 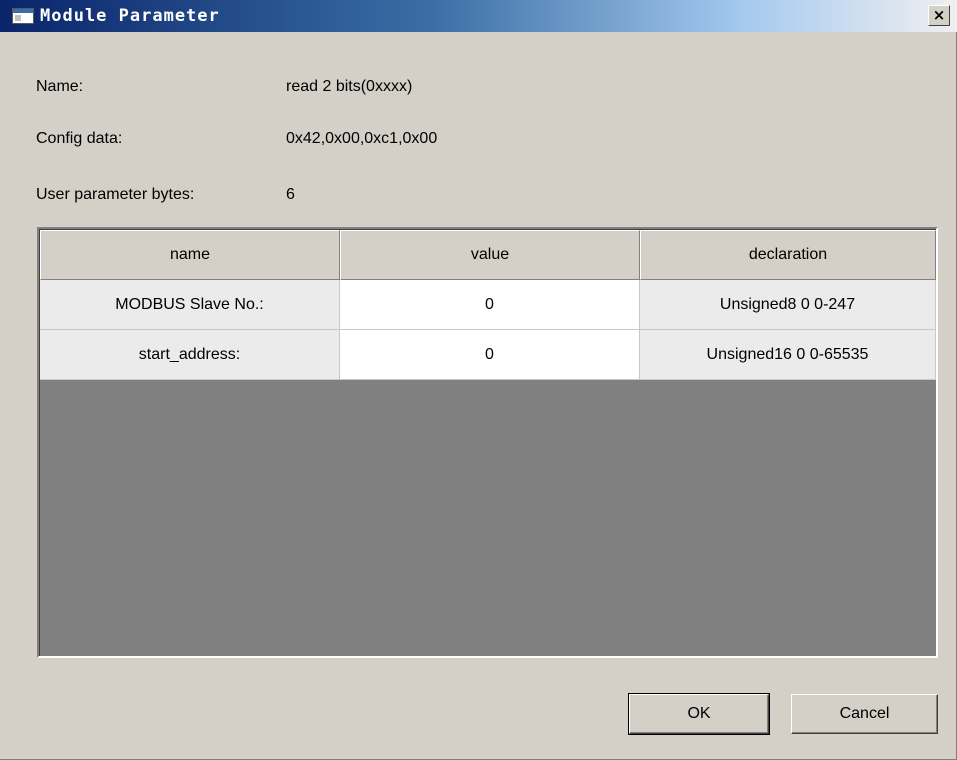 I want to click on grid-header: name value declaration, so click(x=488, y=255).